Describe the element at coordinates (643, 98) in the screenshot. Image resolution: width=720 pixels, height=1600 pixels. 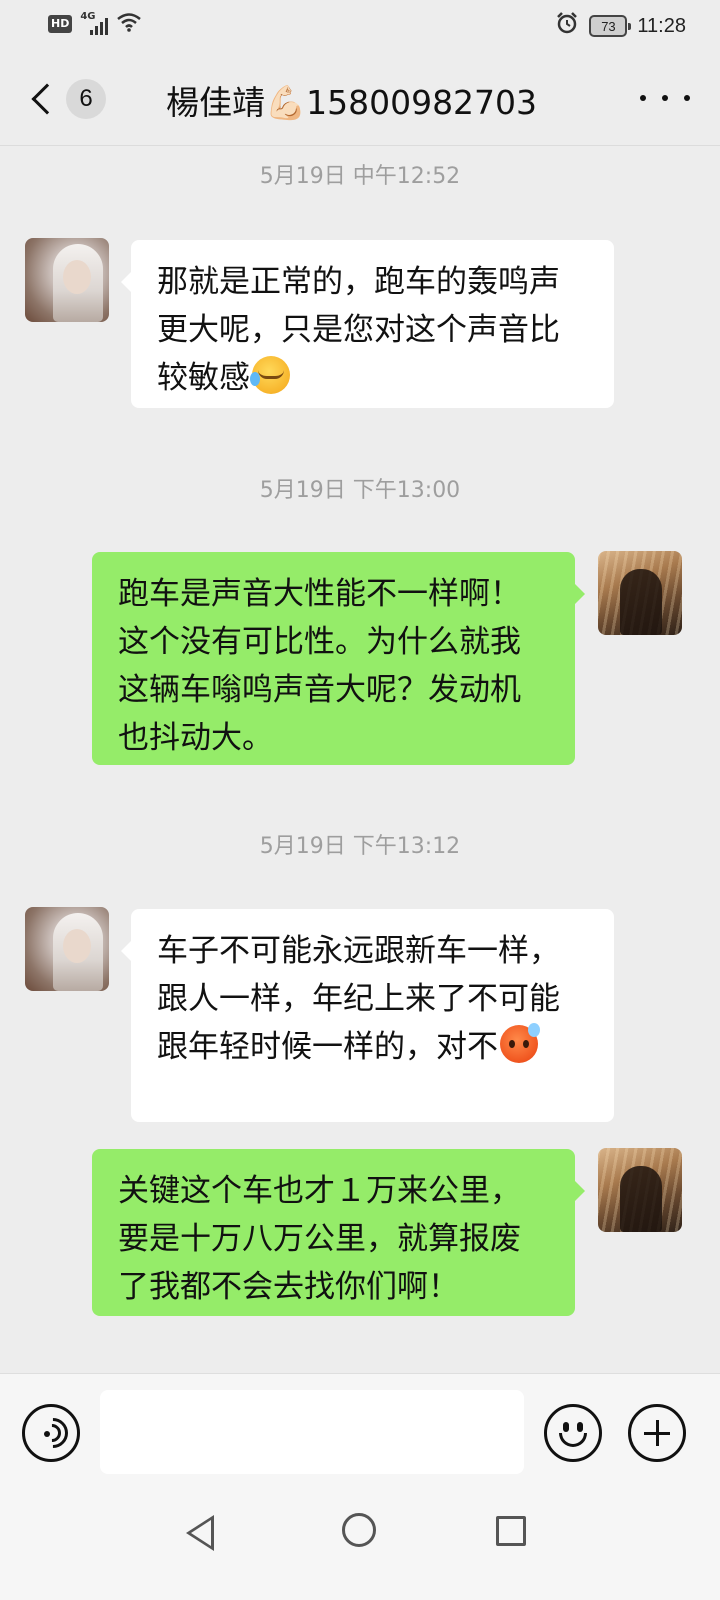
I see `more-dots-icon` at that location.